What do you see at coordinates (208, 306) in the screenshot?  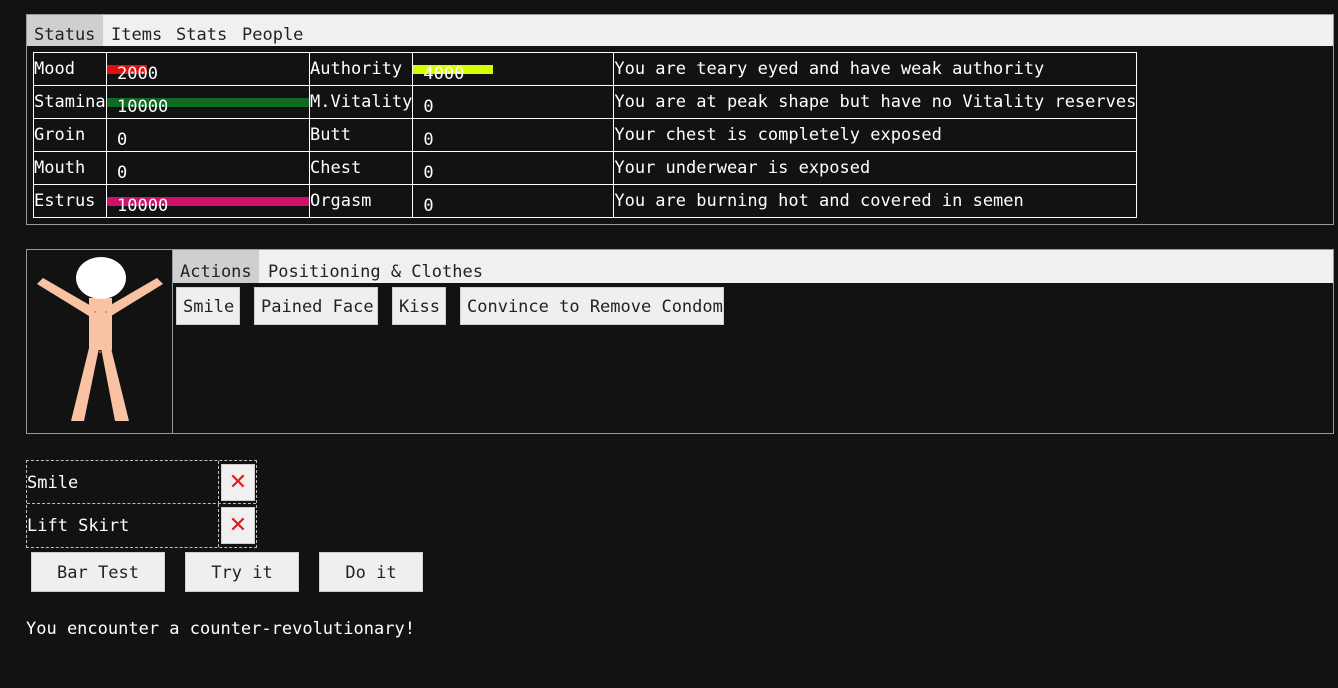 I see `smile-button: Smile` at bounding box center [208, 306].